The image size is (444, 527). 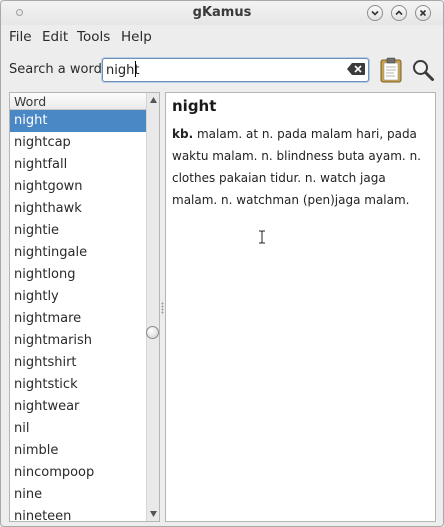 I want to click on word-list-item: night, so click(x=78, y=121).